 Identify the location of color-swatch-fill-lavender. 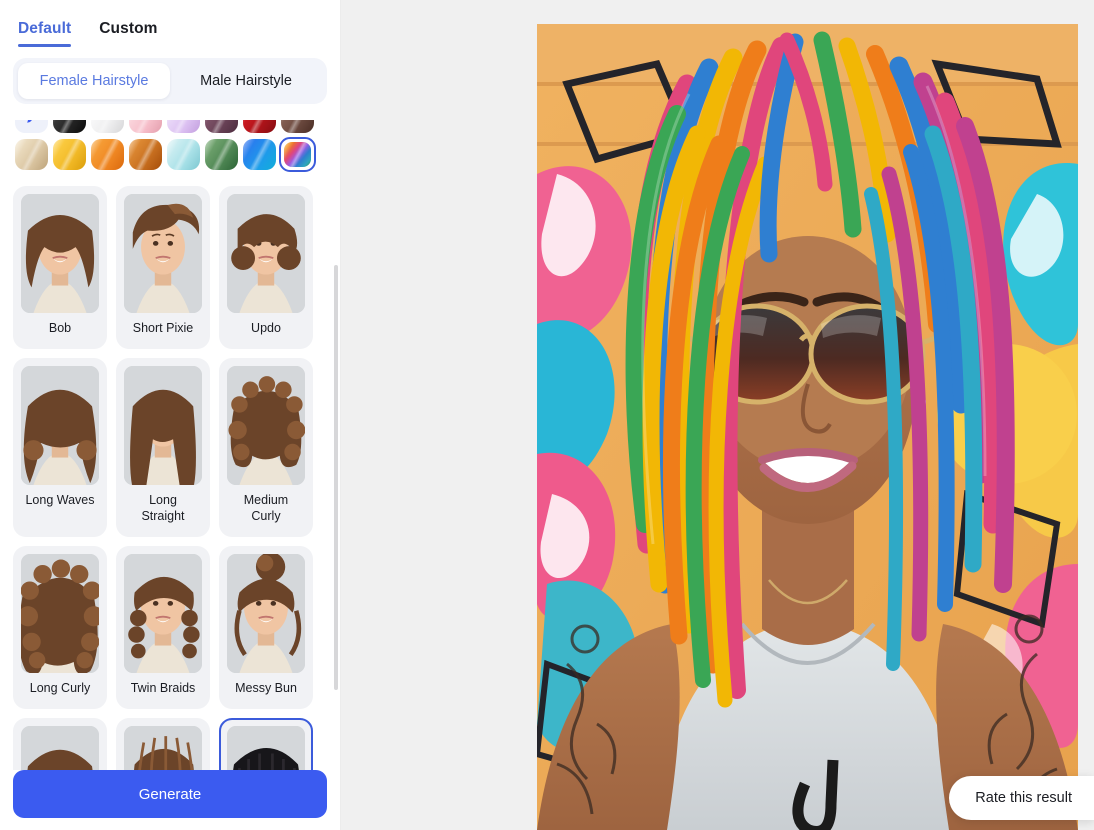
(183, 126).